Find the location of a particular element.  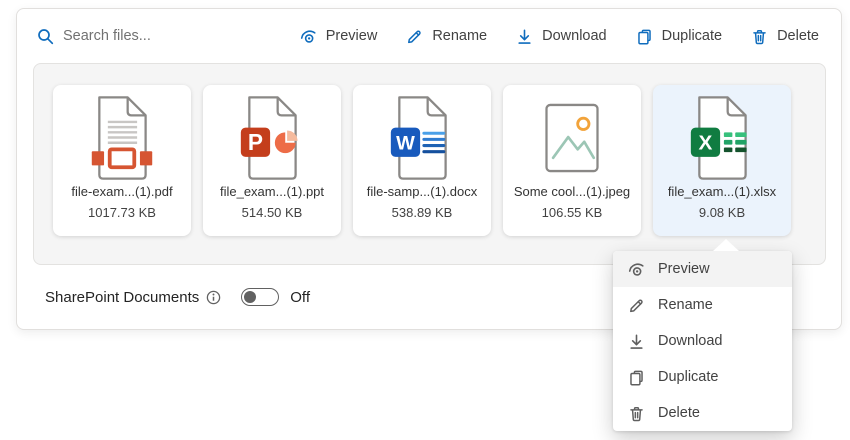

file-name: Some cool...(1).jpeg is located at coordinates (572, 191).